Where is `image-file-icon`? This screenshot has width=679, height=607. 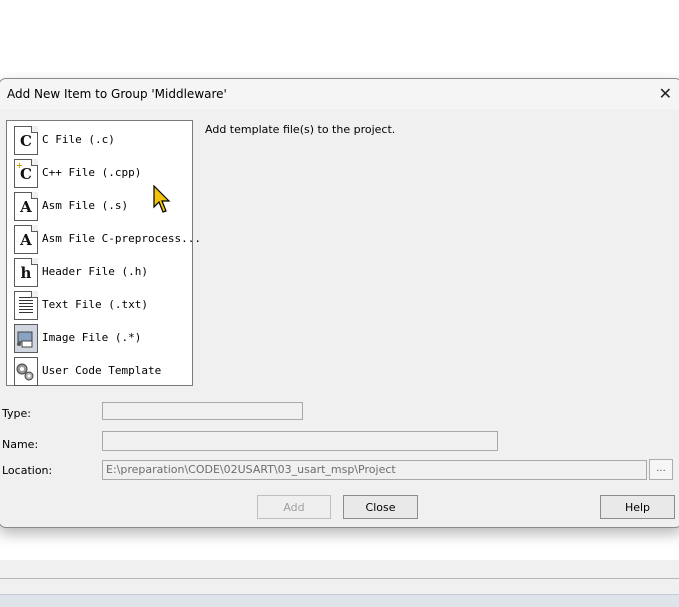
image-file-icon is located at coordinates (26, 338).